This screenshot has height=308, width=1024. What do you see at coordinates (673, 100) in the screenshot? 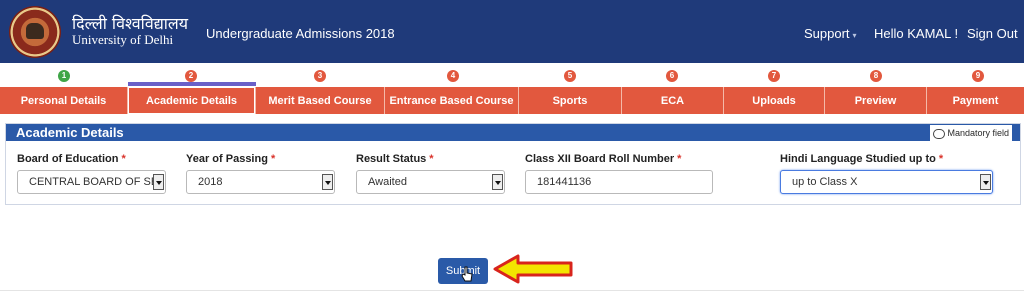
I see `tab-eca: ECA` at bounding box center [673, 100].